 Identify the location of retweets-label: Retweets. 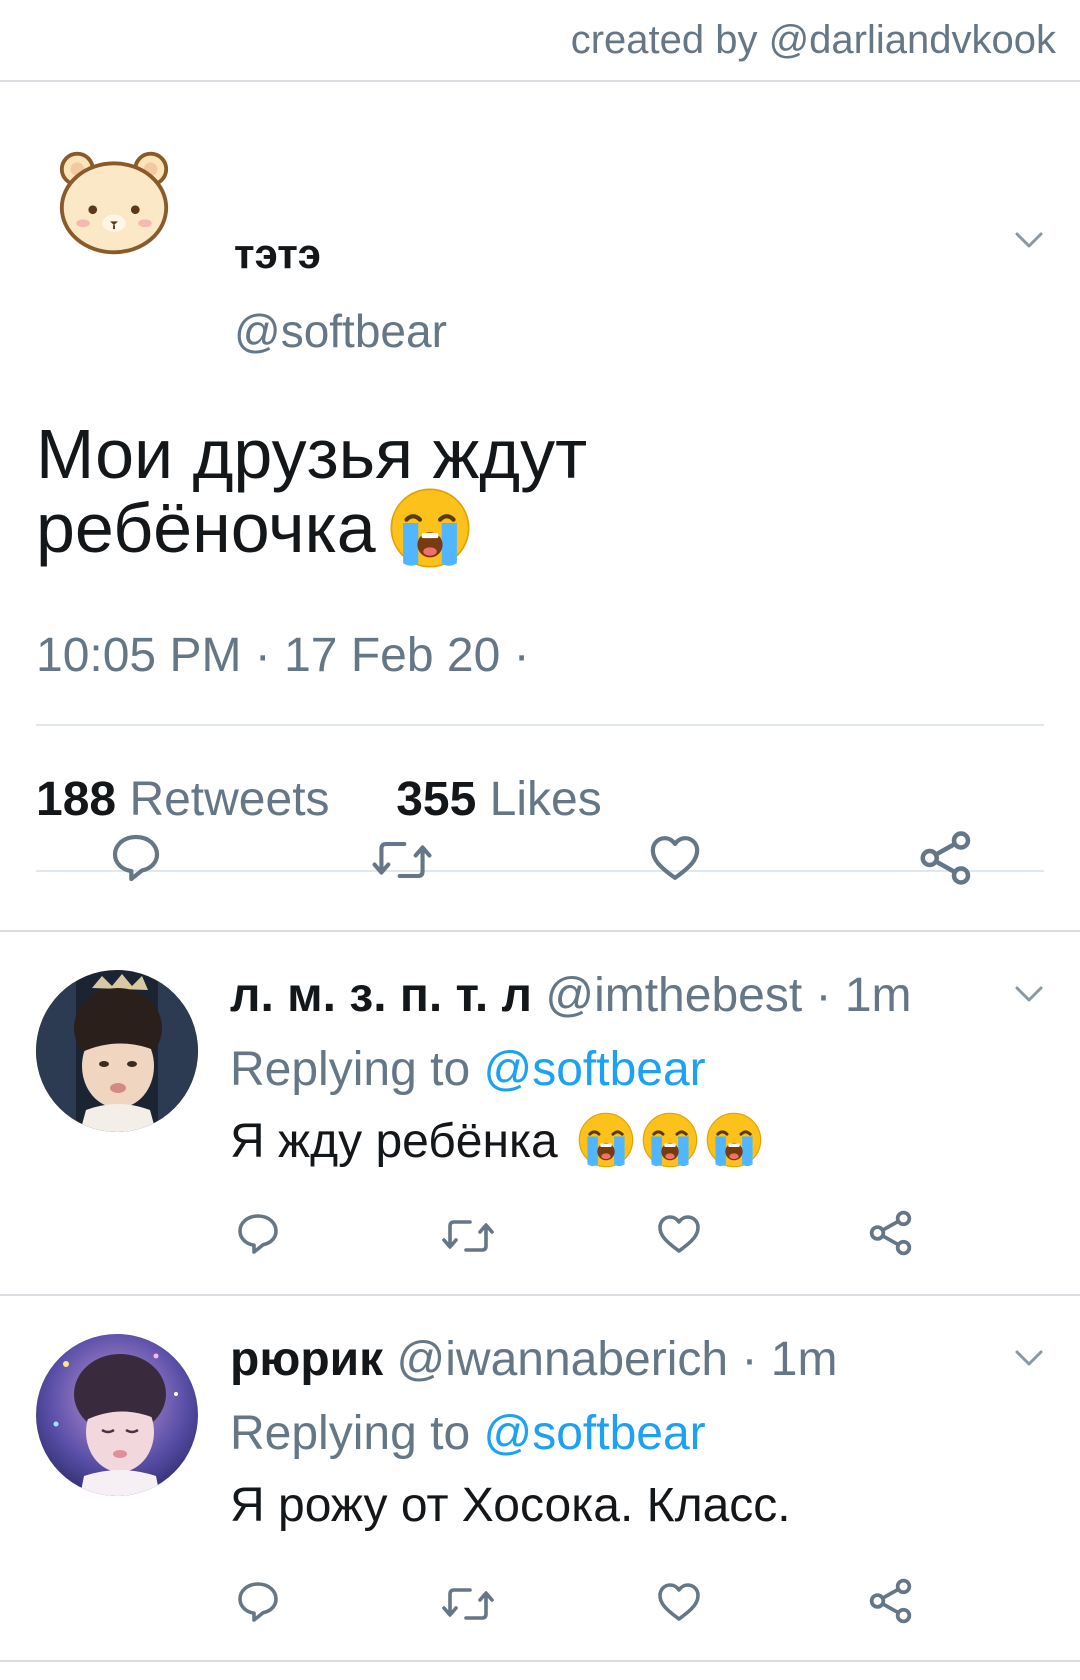
(229, 799).